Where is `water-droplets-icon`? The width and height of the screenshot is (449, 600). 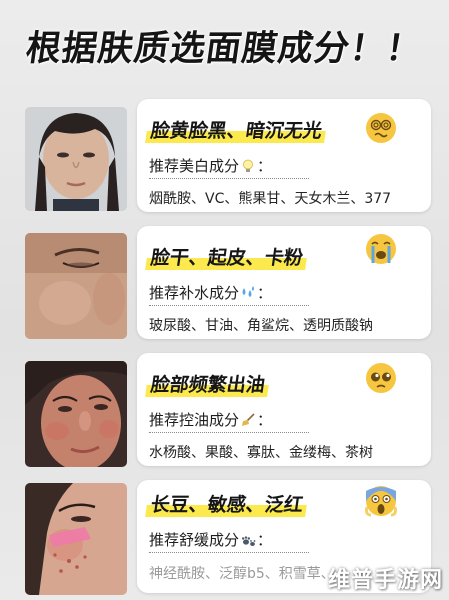 water-droplets-icon is located at coordinates (248, 293).